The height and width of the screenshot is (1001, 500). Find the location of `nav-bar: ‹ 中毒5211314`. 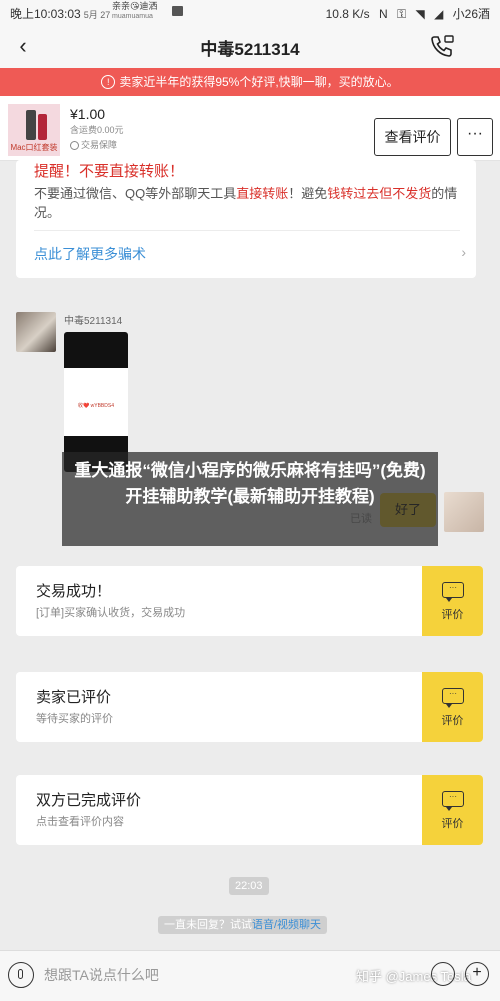

nav-bar: ‹ 中毒5211314 is located at coordinates (250, 46).